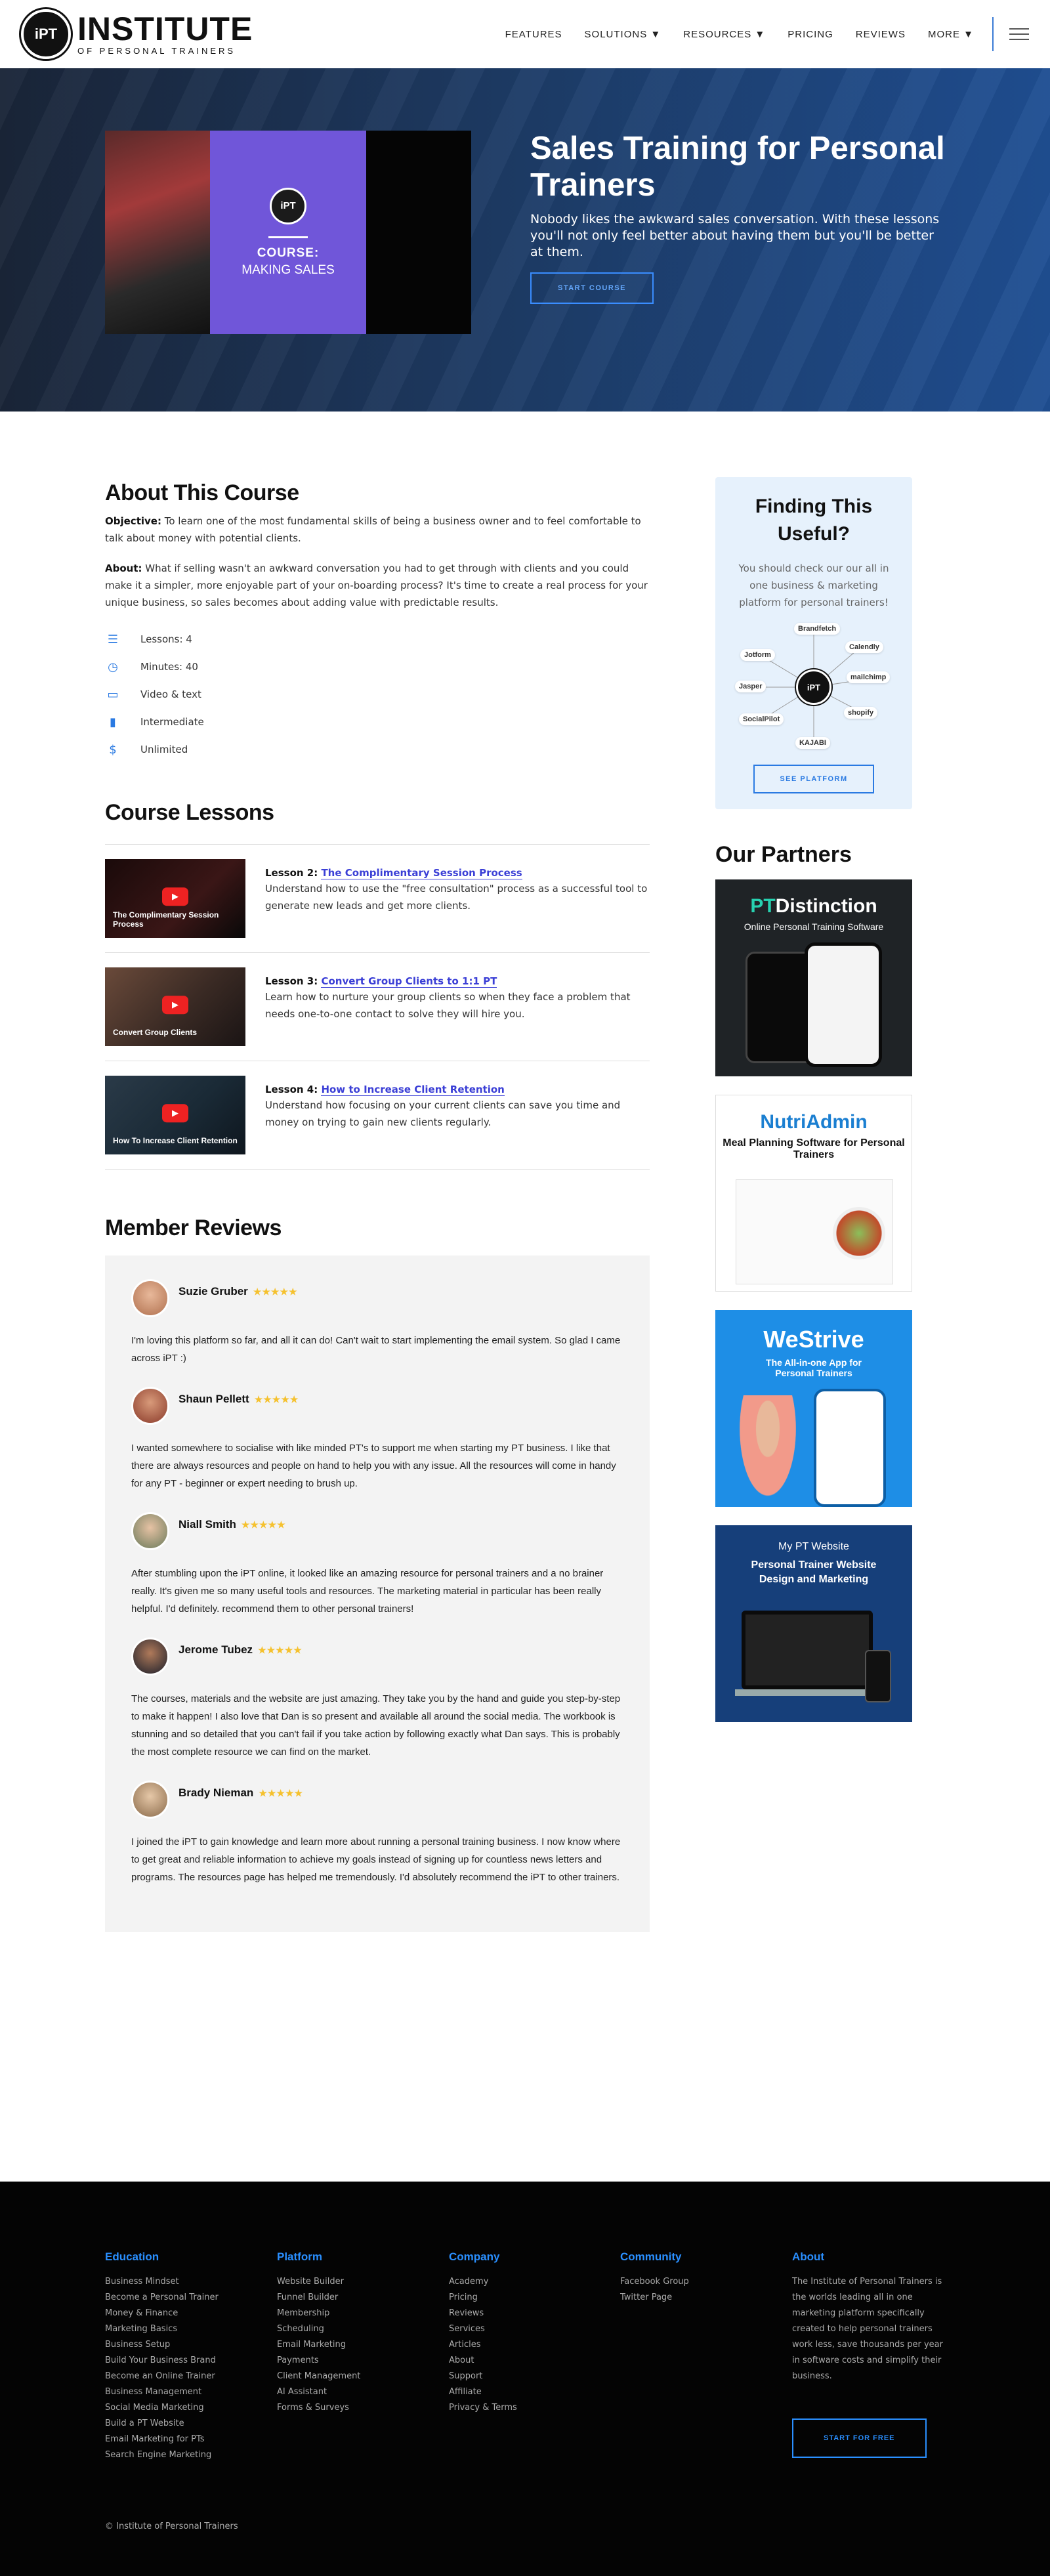 Image resolution: width=1050 pixels, height=2576 pixels. What do you see at coordinates (132, 2256) in the screenshot?
I see `footer-heading: Education` at bounding box center [132, 2256].